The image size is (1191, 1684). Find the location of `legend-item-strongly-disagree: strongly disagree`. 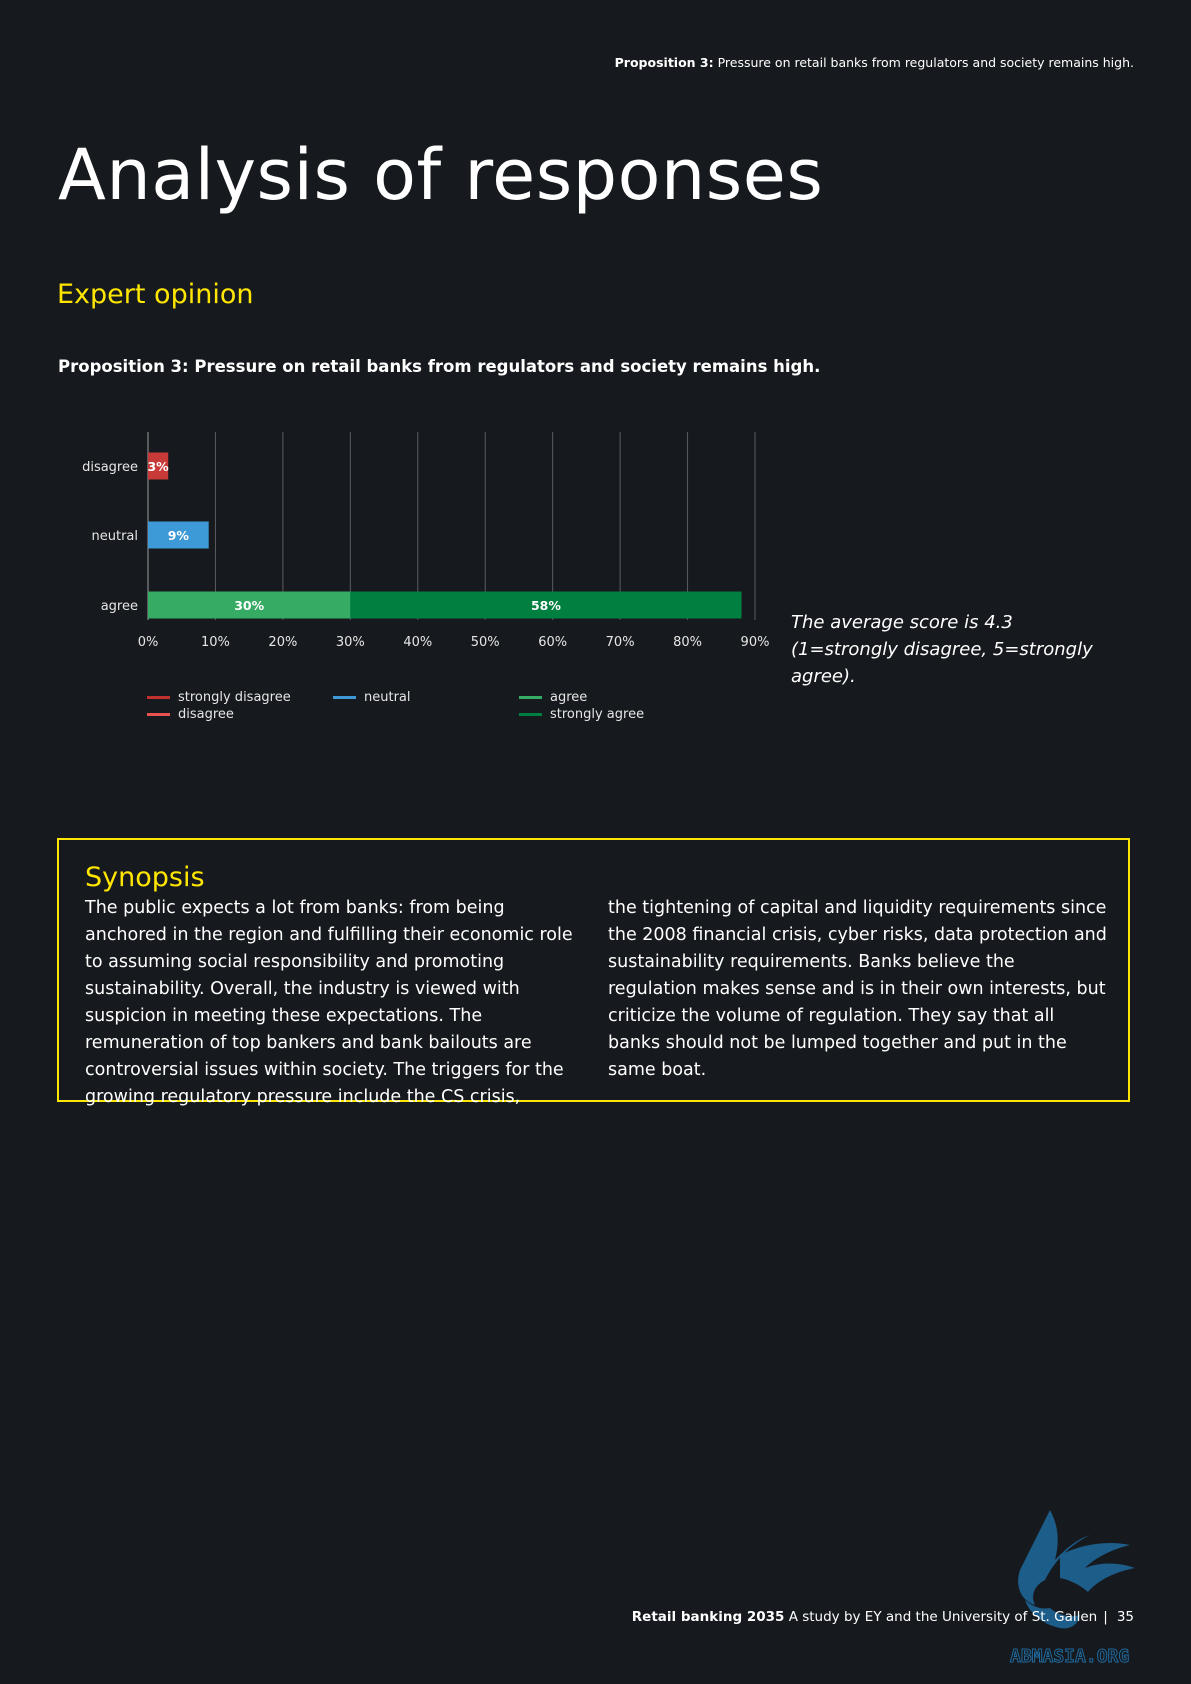

legend-item-strongly-disagree: strongly disagree is located at coordinates (219, 697).